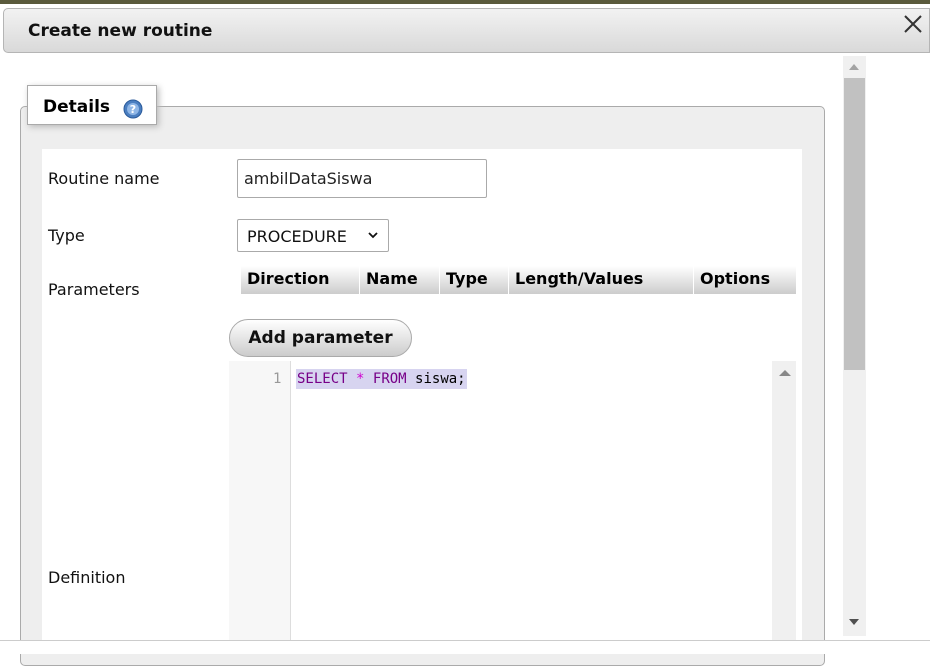 The height and width of the screenshot is (666, 930). Describe the element at coordinates (87, 577) in the screenshot. I see `definition-label: Definition` at that location.